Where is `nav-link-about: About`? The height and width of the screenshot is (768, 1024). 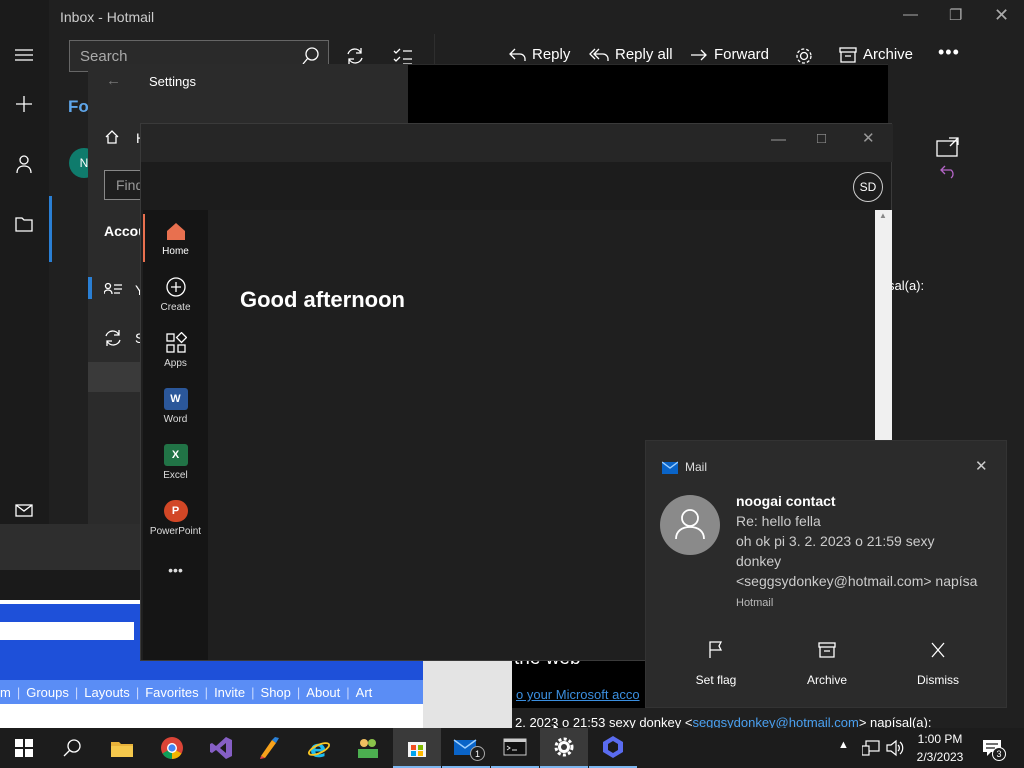 nav-link-about: About is located at coordinates (323, 692).